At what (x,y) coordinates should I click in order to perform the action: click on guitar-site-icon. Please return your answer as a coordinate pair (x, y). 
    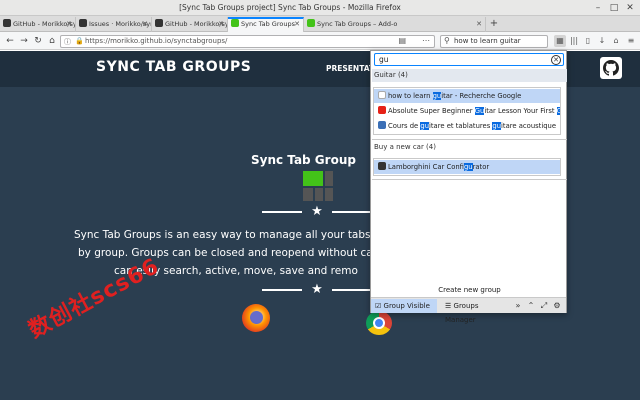
    Looking at the image, I should click on (382, 125).